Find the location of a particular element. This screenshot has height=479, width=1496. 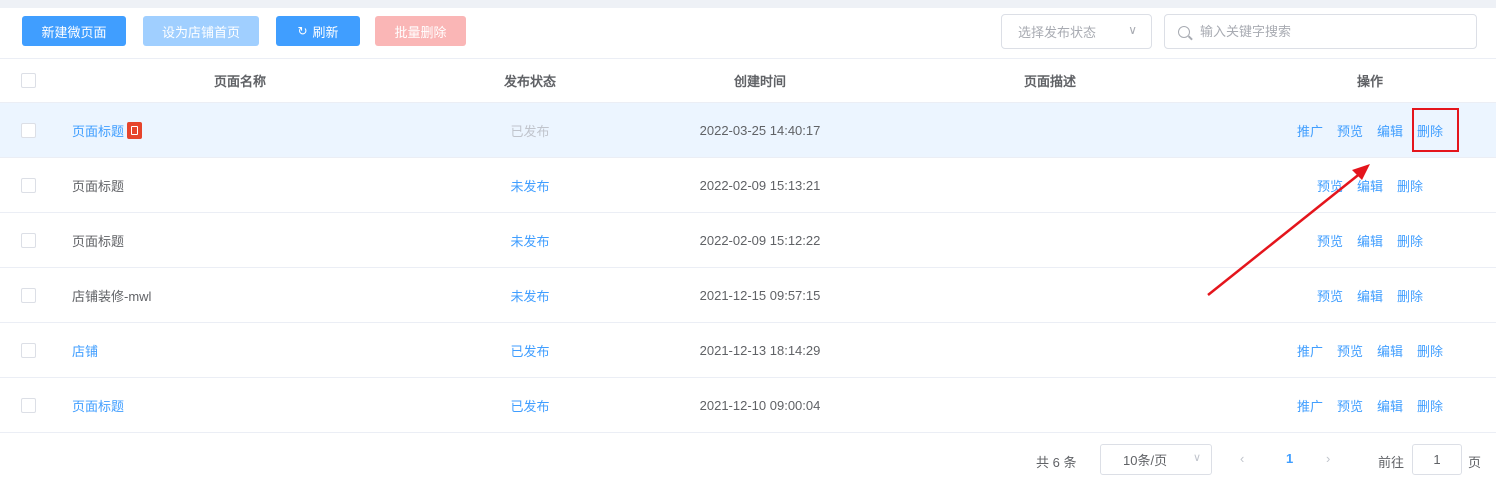

top-strip is located at coordinates (748, 4).